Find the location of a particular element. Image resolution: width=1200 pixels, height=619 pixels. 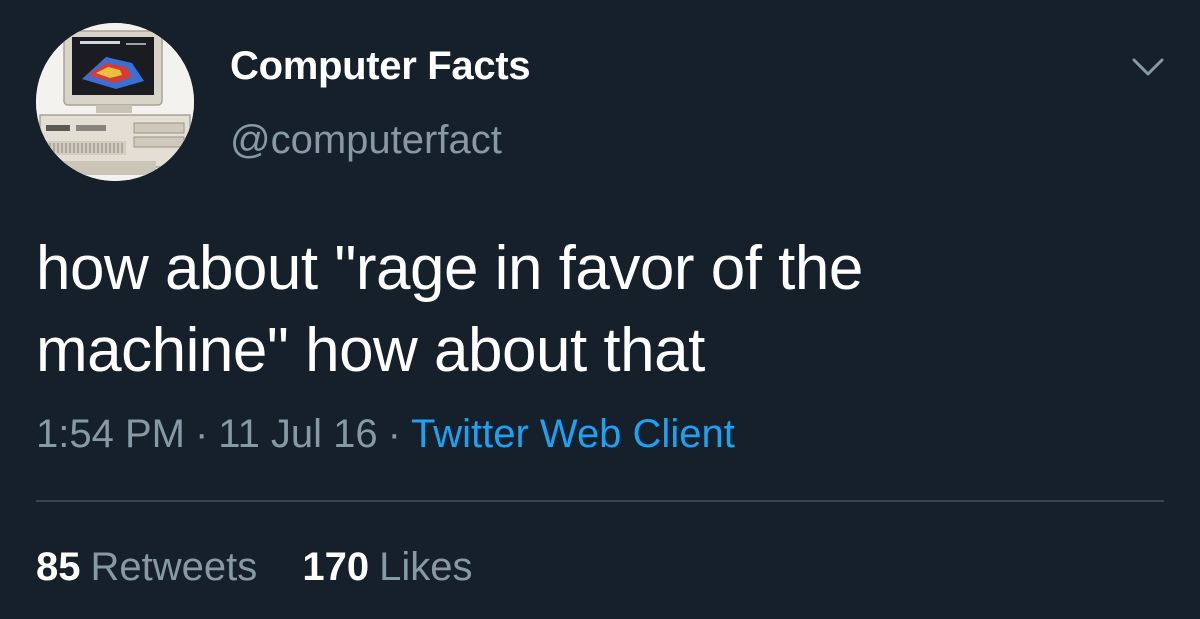

tweet-text-line: how about "rage in favor of the is located at coordinates (449, 268).